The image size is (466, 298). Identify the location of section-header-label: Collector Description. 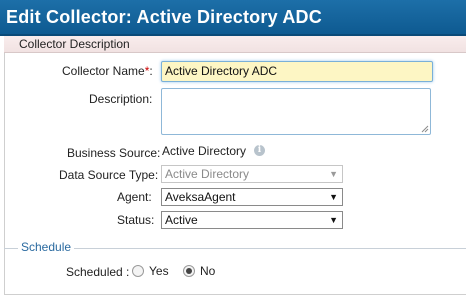
(74, 44).